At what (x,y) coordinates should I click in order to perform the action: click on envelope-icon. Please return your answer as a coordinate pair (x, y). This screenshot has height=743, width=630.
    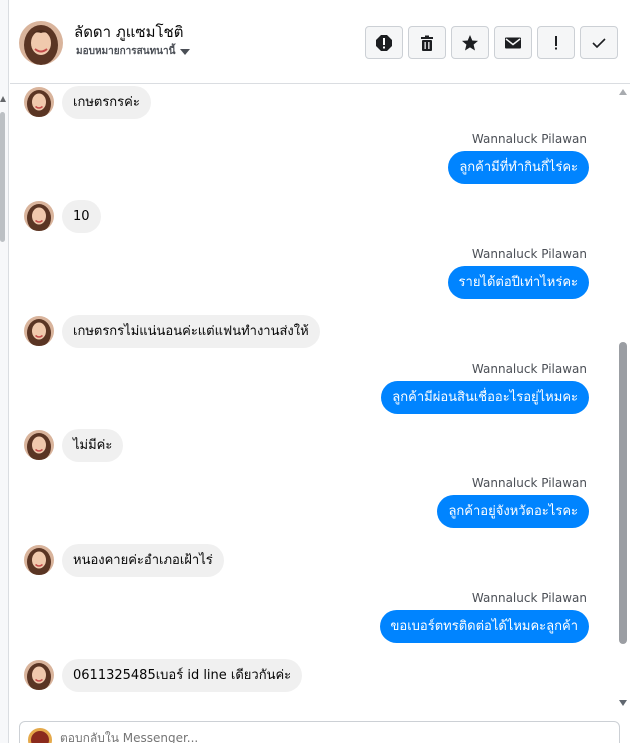
    Looking at the image, I should click on (513, 42).